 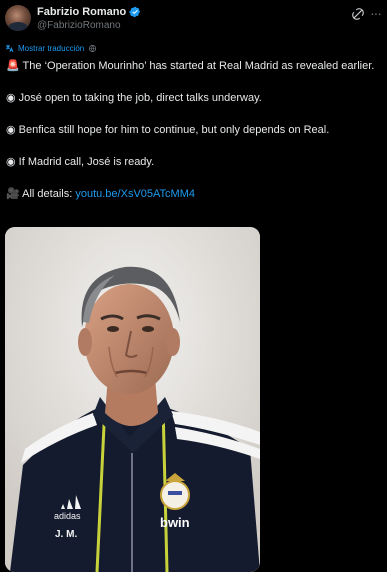 What do you see at coordinates (18, 18) in the screenshot?
I see `avatar` at bounding box center [18, 18].